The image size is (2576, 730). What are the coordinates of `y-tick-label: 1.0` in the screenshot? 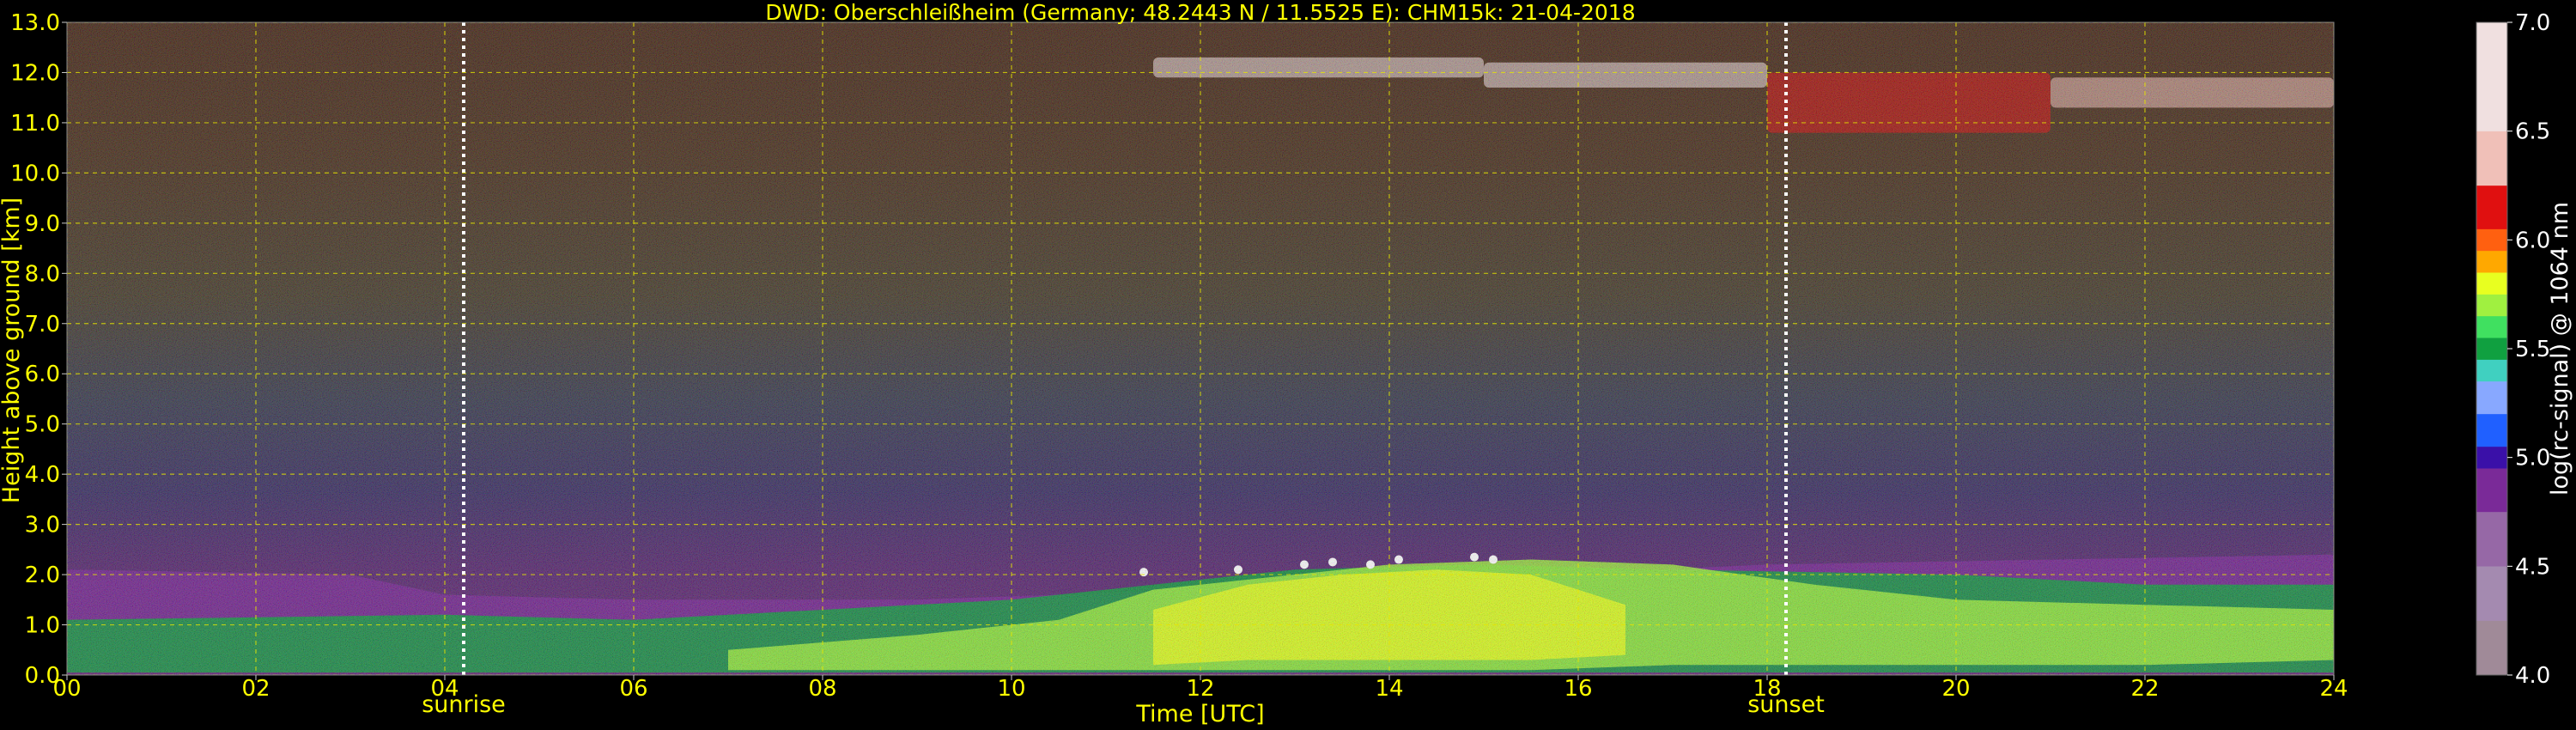 It's located at (42, 626).